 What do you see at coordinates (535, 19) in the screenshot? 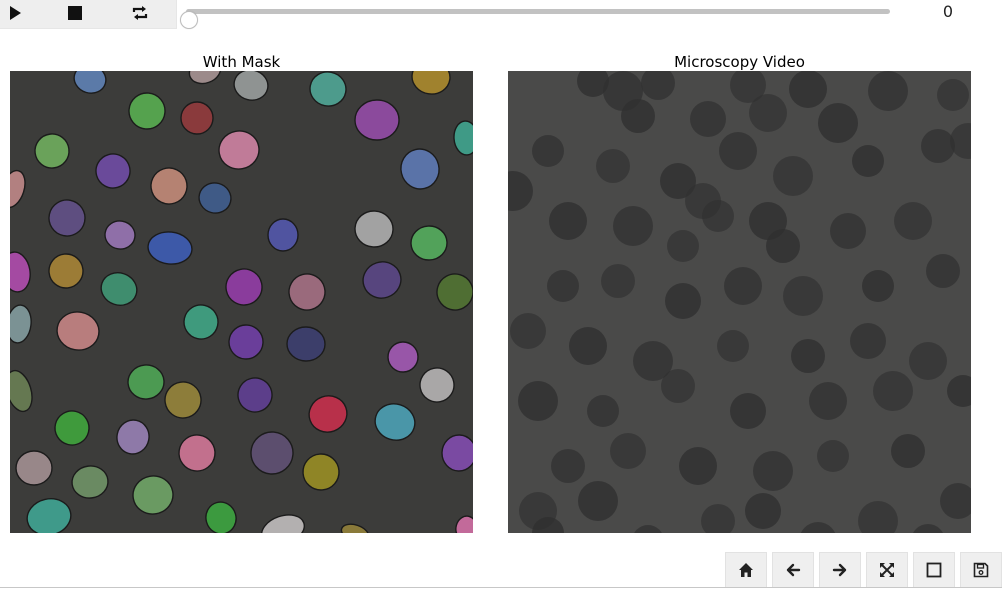
I see `frame-slider` at bounding box center [535, 19].